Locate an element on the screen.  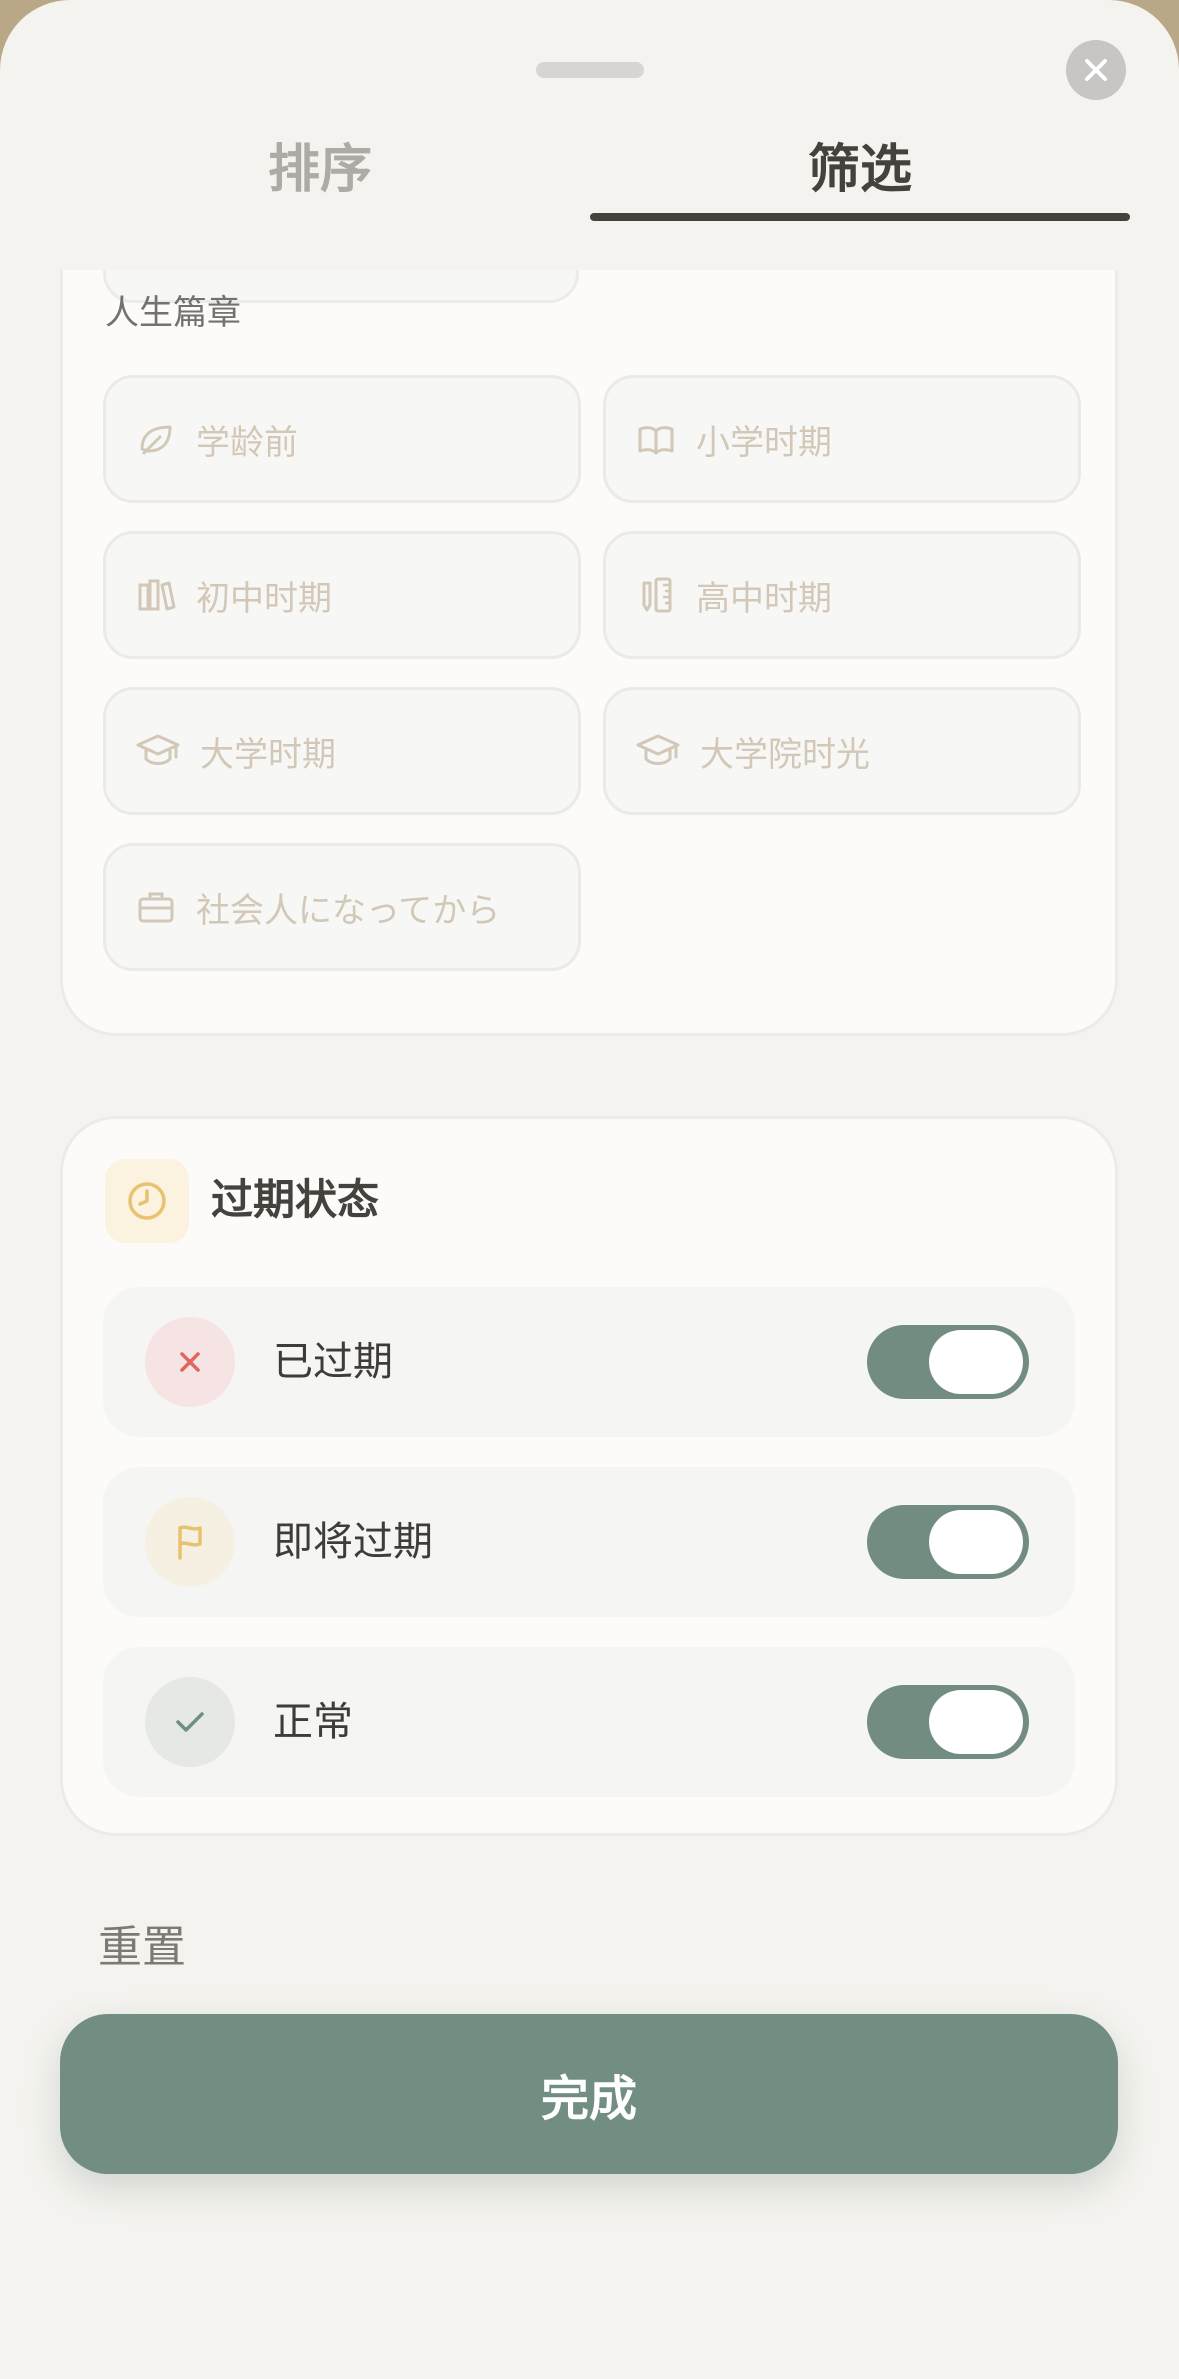
chip-label: 大学院时光 is located at coordinates (785, 754).